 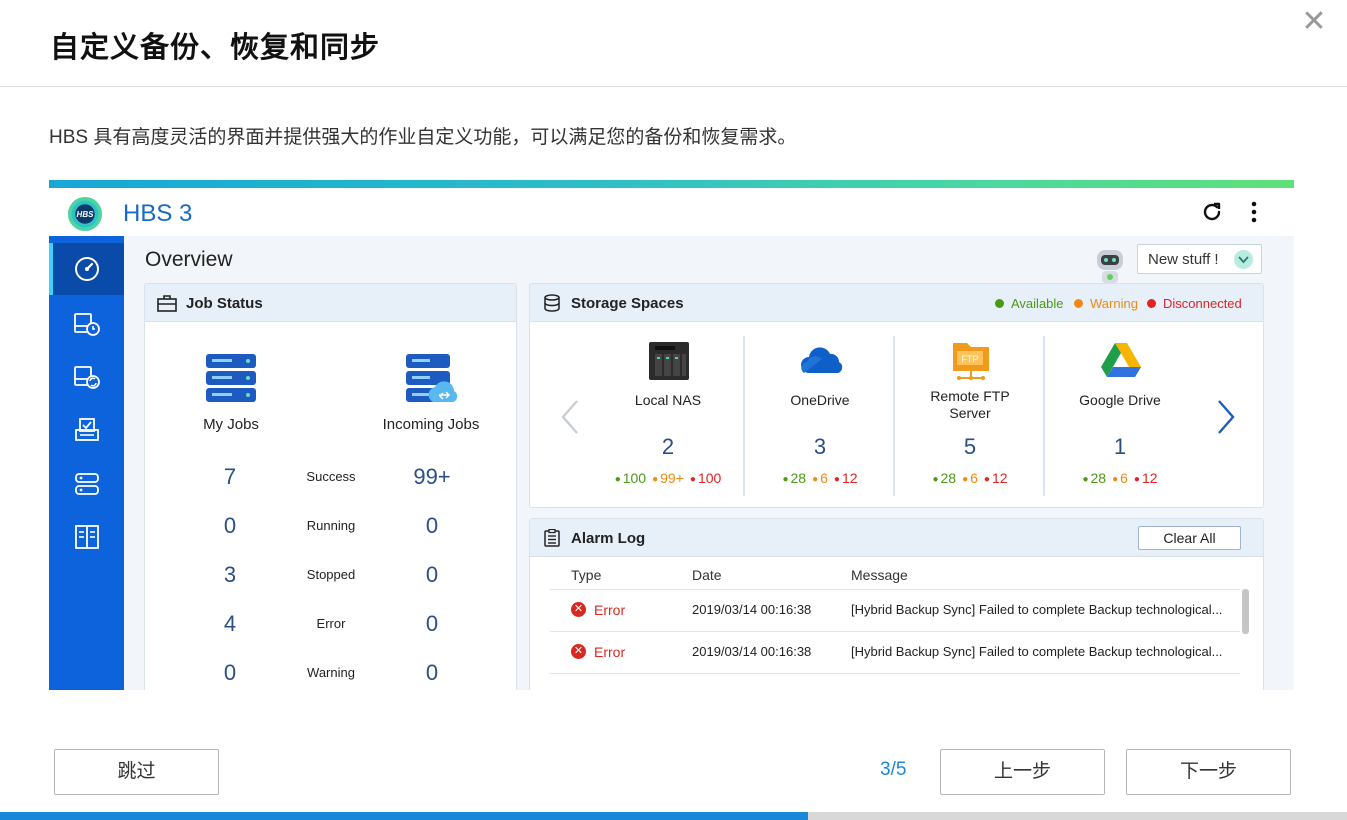 What do you see at coordinates (85, 214) in the screenshot?
I see `logo-text: HBS` at bounding box center [85, 214].